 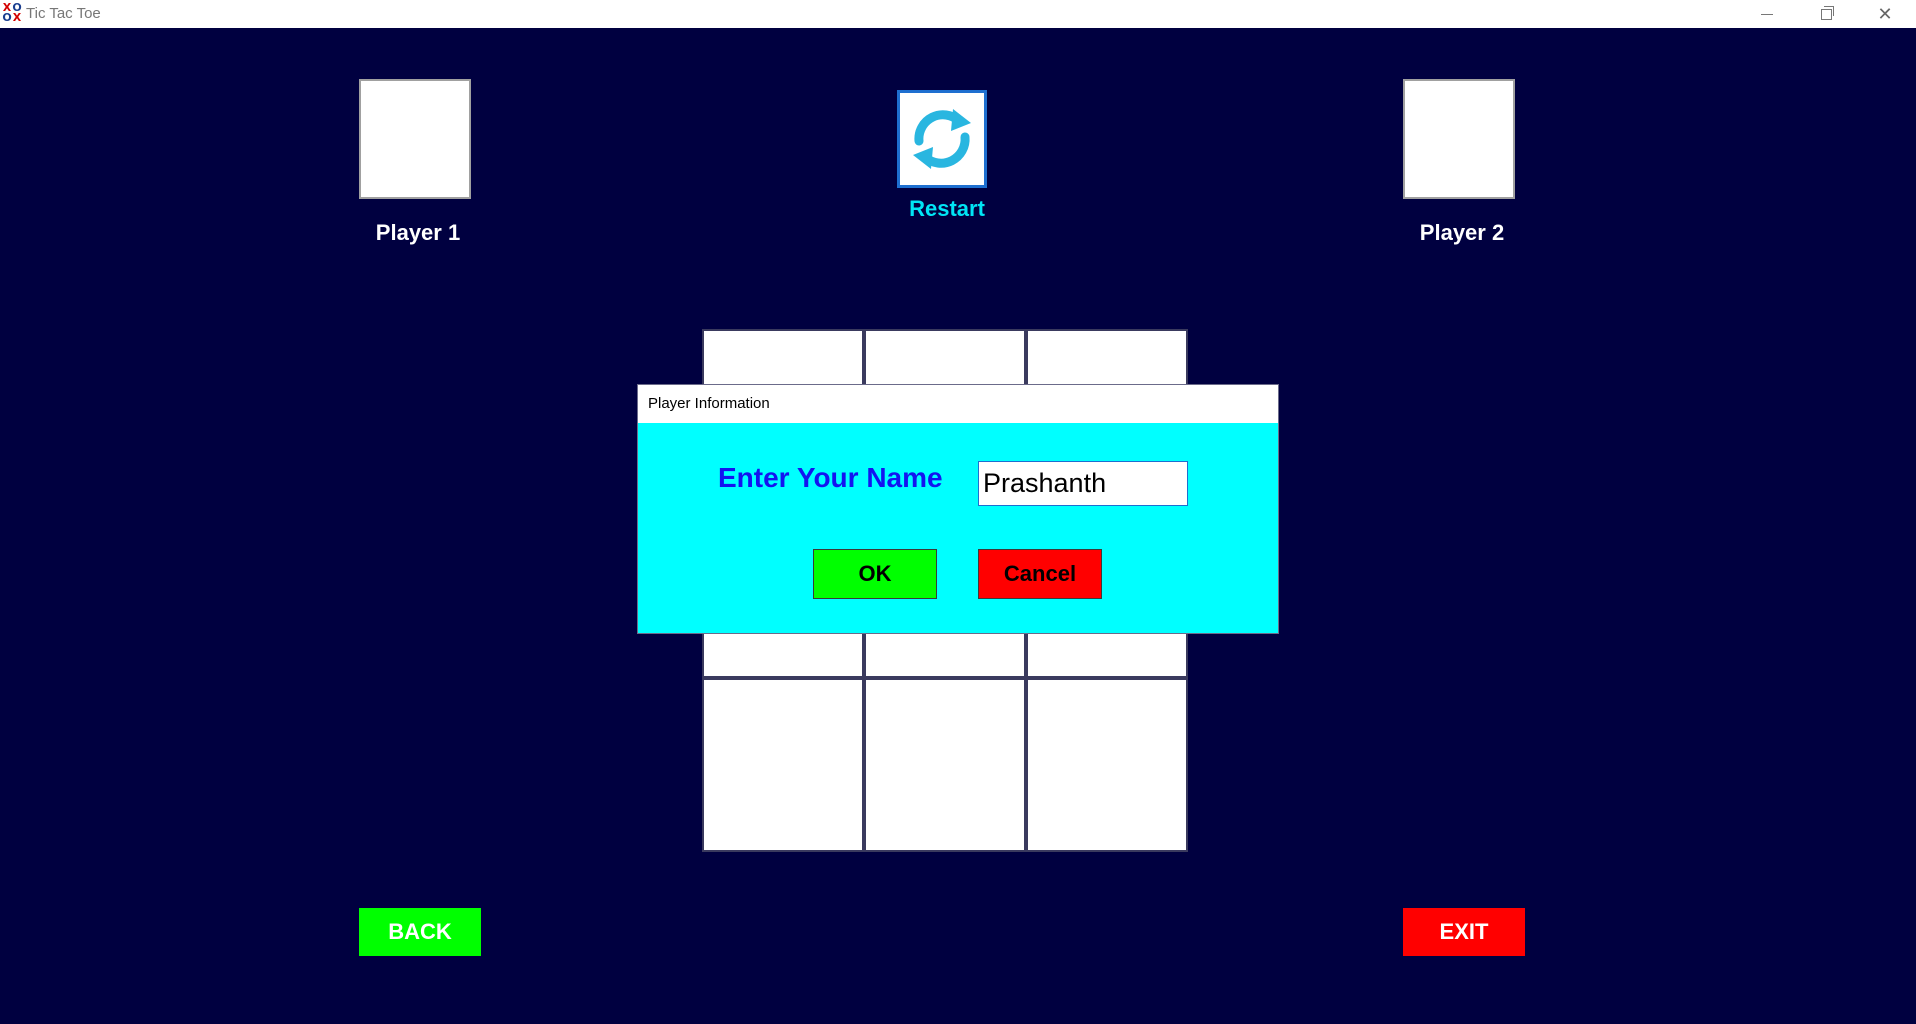 I want to click on player1-symbol-box, so click(x=415, y=139).